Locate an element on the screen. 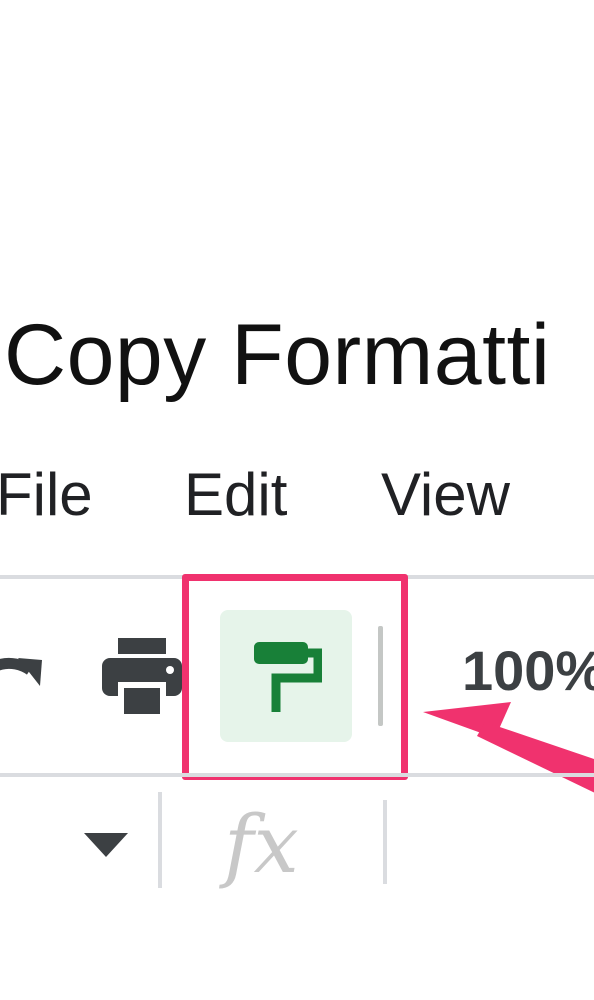 The height and width of the screenshot is (1000, 594). pointer-arrow-icon is located at coordinates (508, 747).